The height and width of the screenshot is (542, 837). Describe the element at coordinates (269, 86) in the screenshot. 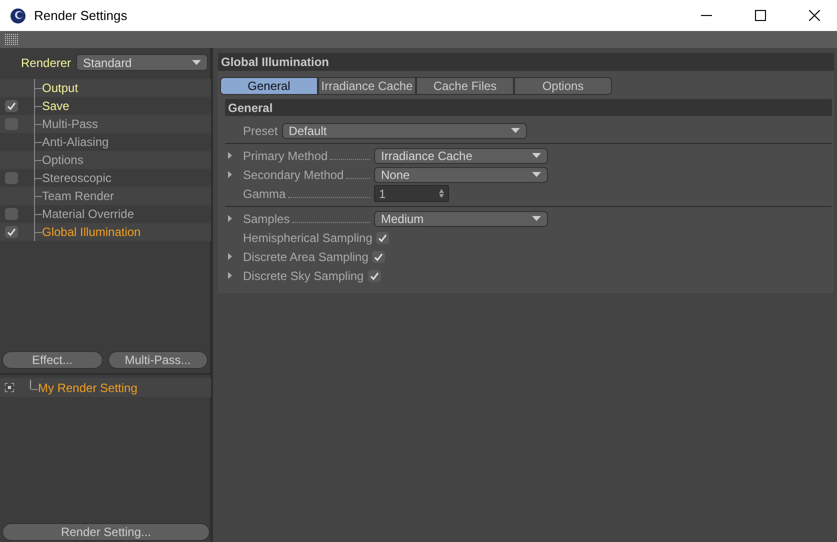

I see `tab: General` at that location.